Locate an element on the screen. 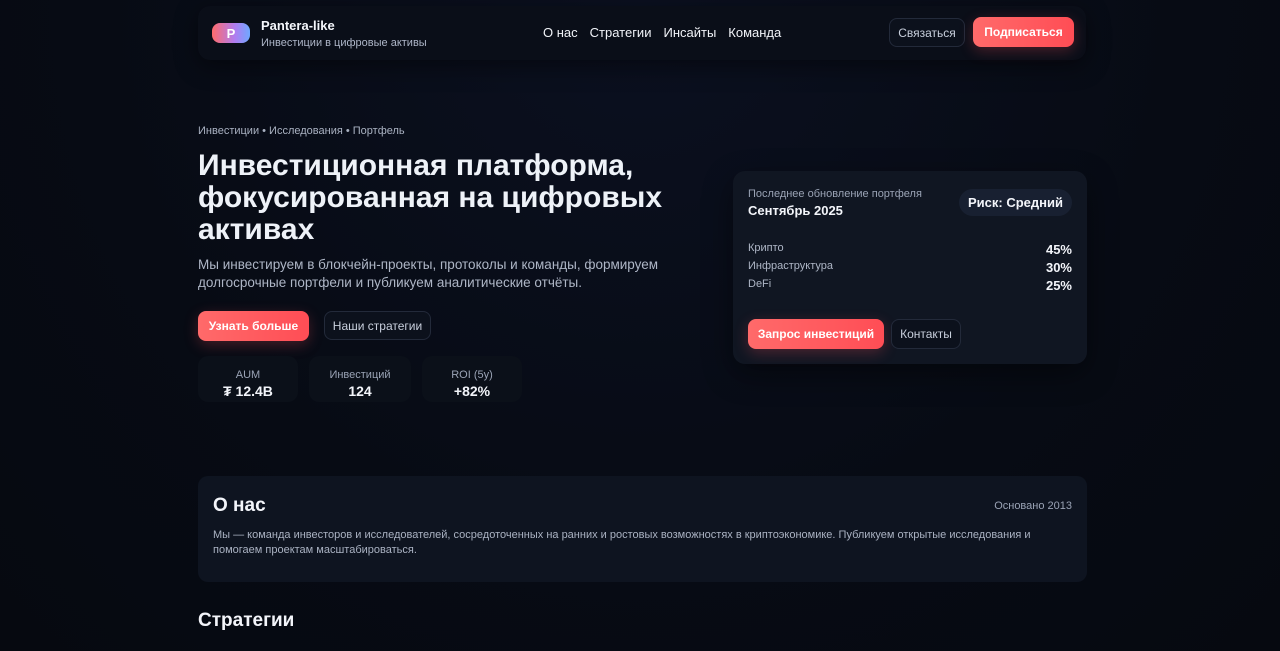 The image size is (1280, 651). subscribe-button: Подписаться is located at coordinates (1023, 32).